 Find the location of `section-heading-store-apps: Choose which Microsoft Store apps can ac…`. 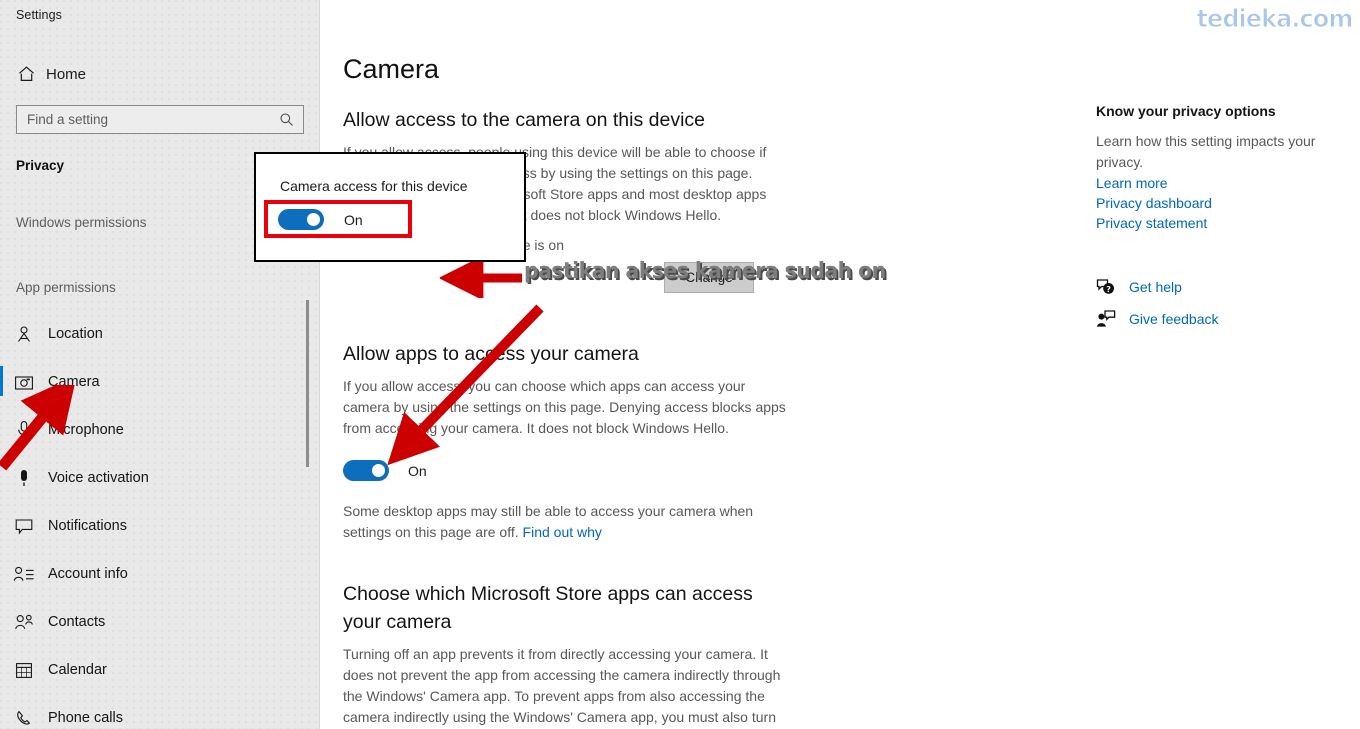

section-heading-store-apps: Choose which Microsoft Store apps can ac… is located at coordinates (548, 608).